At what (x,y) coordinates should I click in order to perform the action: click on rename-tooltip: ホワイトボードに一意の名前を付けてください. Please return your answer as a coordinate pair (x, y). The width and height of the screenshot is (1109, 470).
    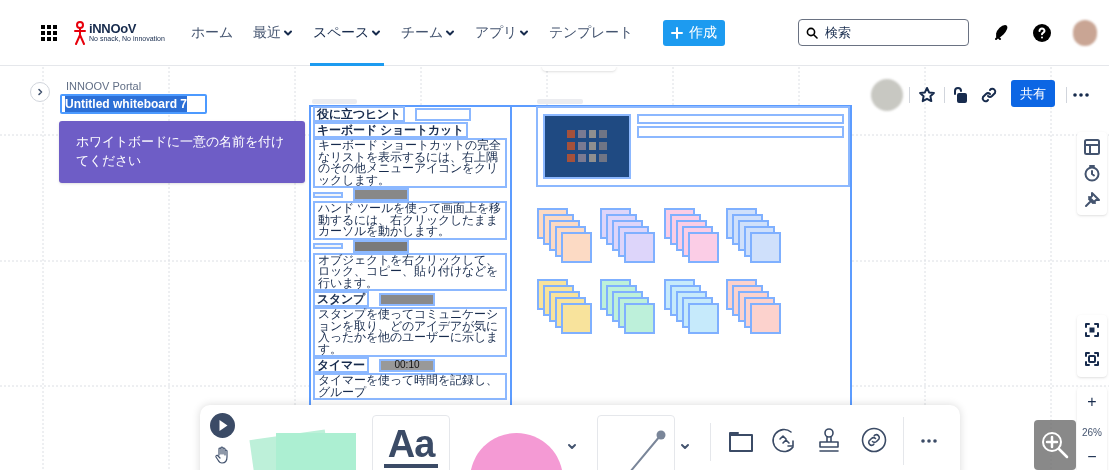
    Looking at the image, I should click on (182, 152).